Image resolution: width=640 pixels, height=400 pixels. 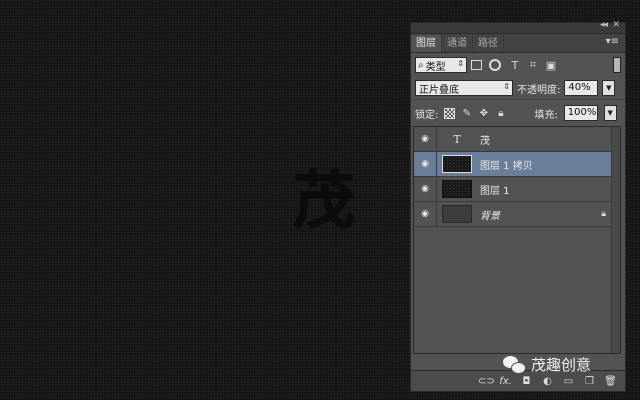 What do you see at coordinates (518, 27) in the screenshot?
I see `panel-title-bar: ◂◂ ✕` at bounding box center [518, 27].